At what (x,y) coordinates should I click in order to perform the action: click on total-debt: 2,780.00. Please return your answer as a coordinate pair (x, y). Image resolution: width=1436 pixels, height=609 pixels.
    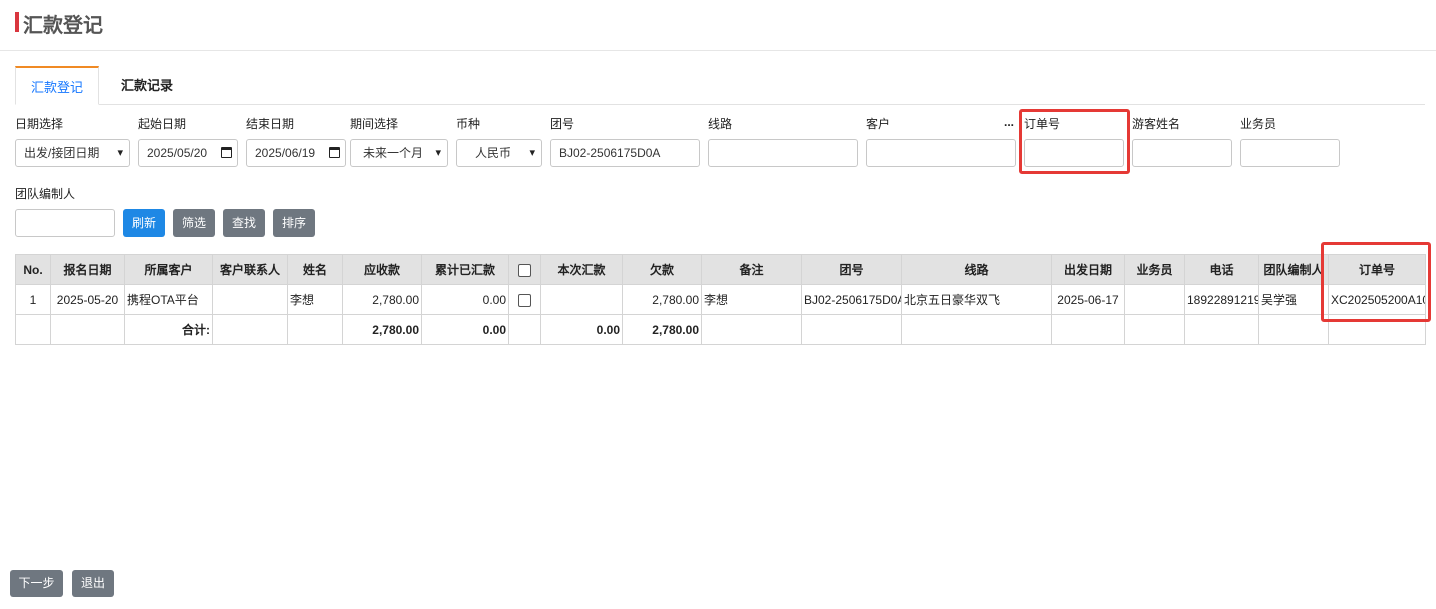
    Looking at the image, I should click on (662, 329).